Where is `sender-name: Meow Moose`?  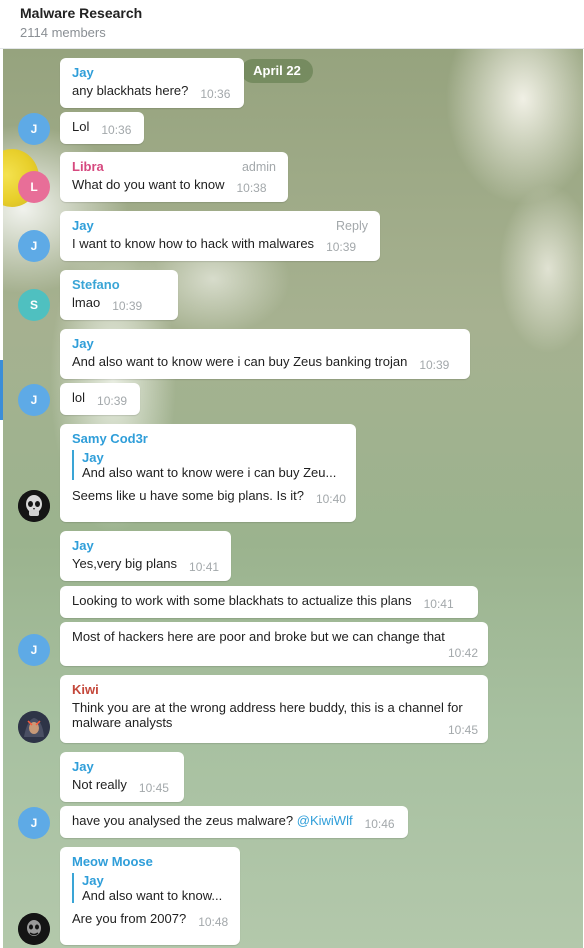
sender-name: Meow Moose is located at coordinates (151, 861).